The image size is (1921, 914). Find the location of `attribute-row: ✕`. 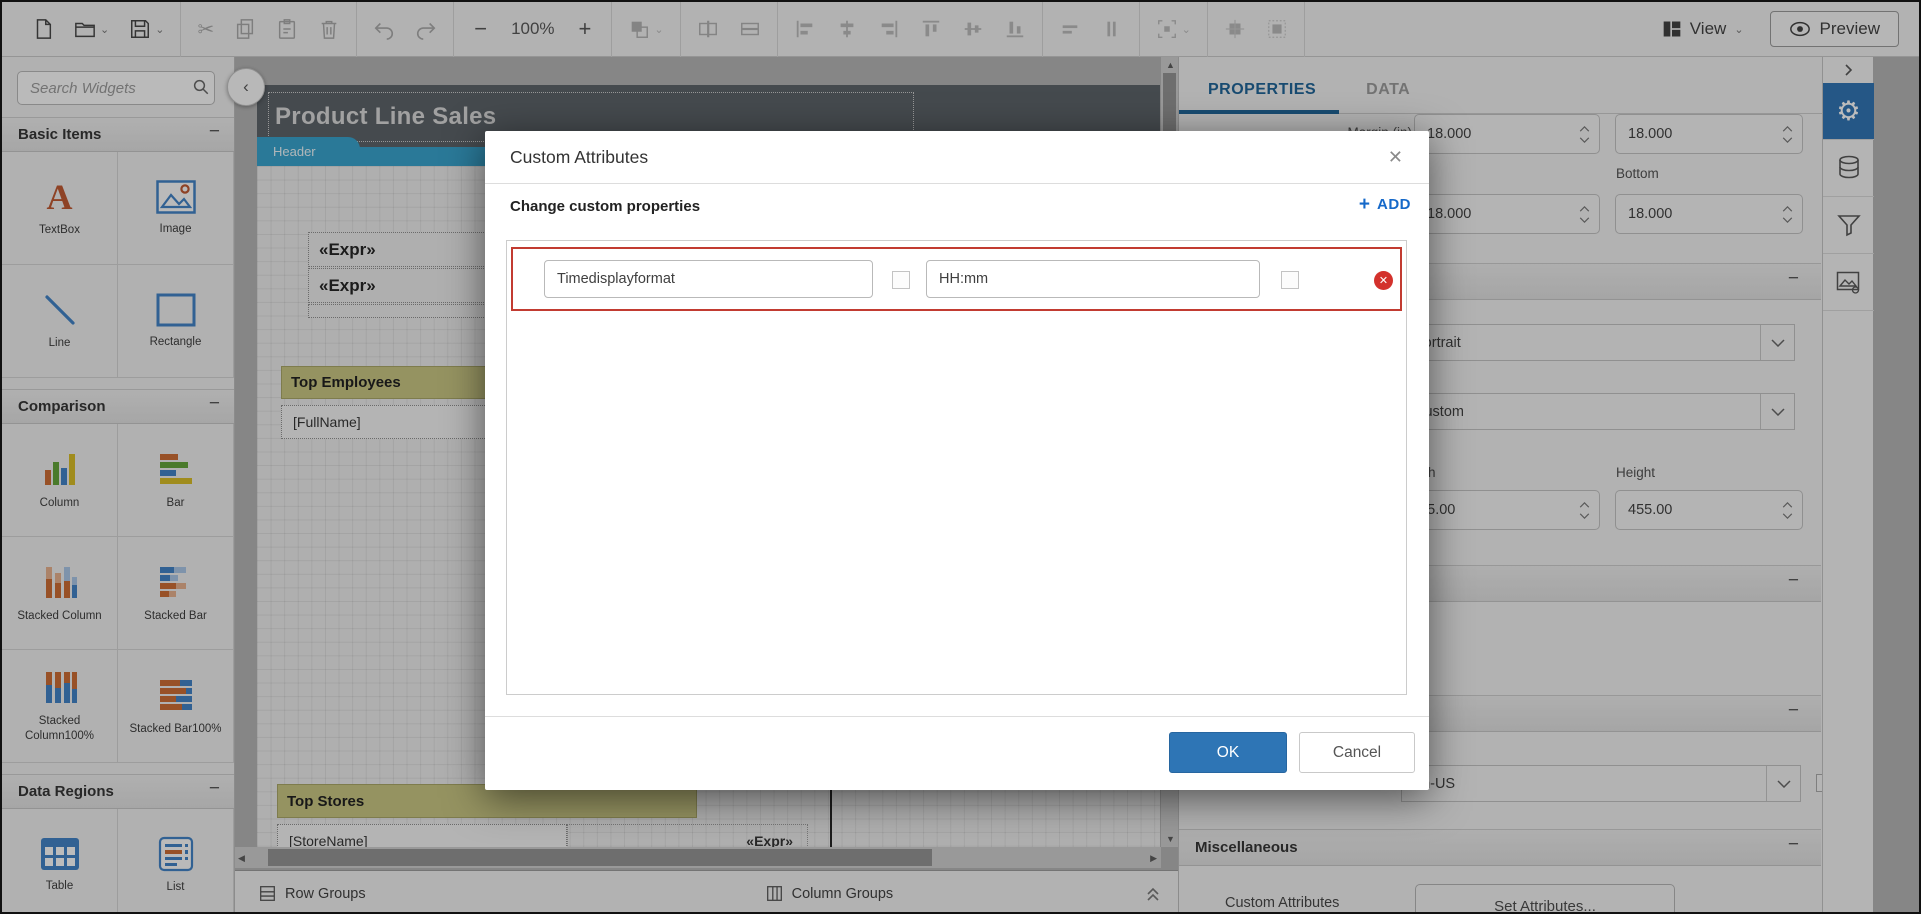

attribute-row: ✕ is located at coordinates (956, 279).